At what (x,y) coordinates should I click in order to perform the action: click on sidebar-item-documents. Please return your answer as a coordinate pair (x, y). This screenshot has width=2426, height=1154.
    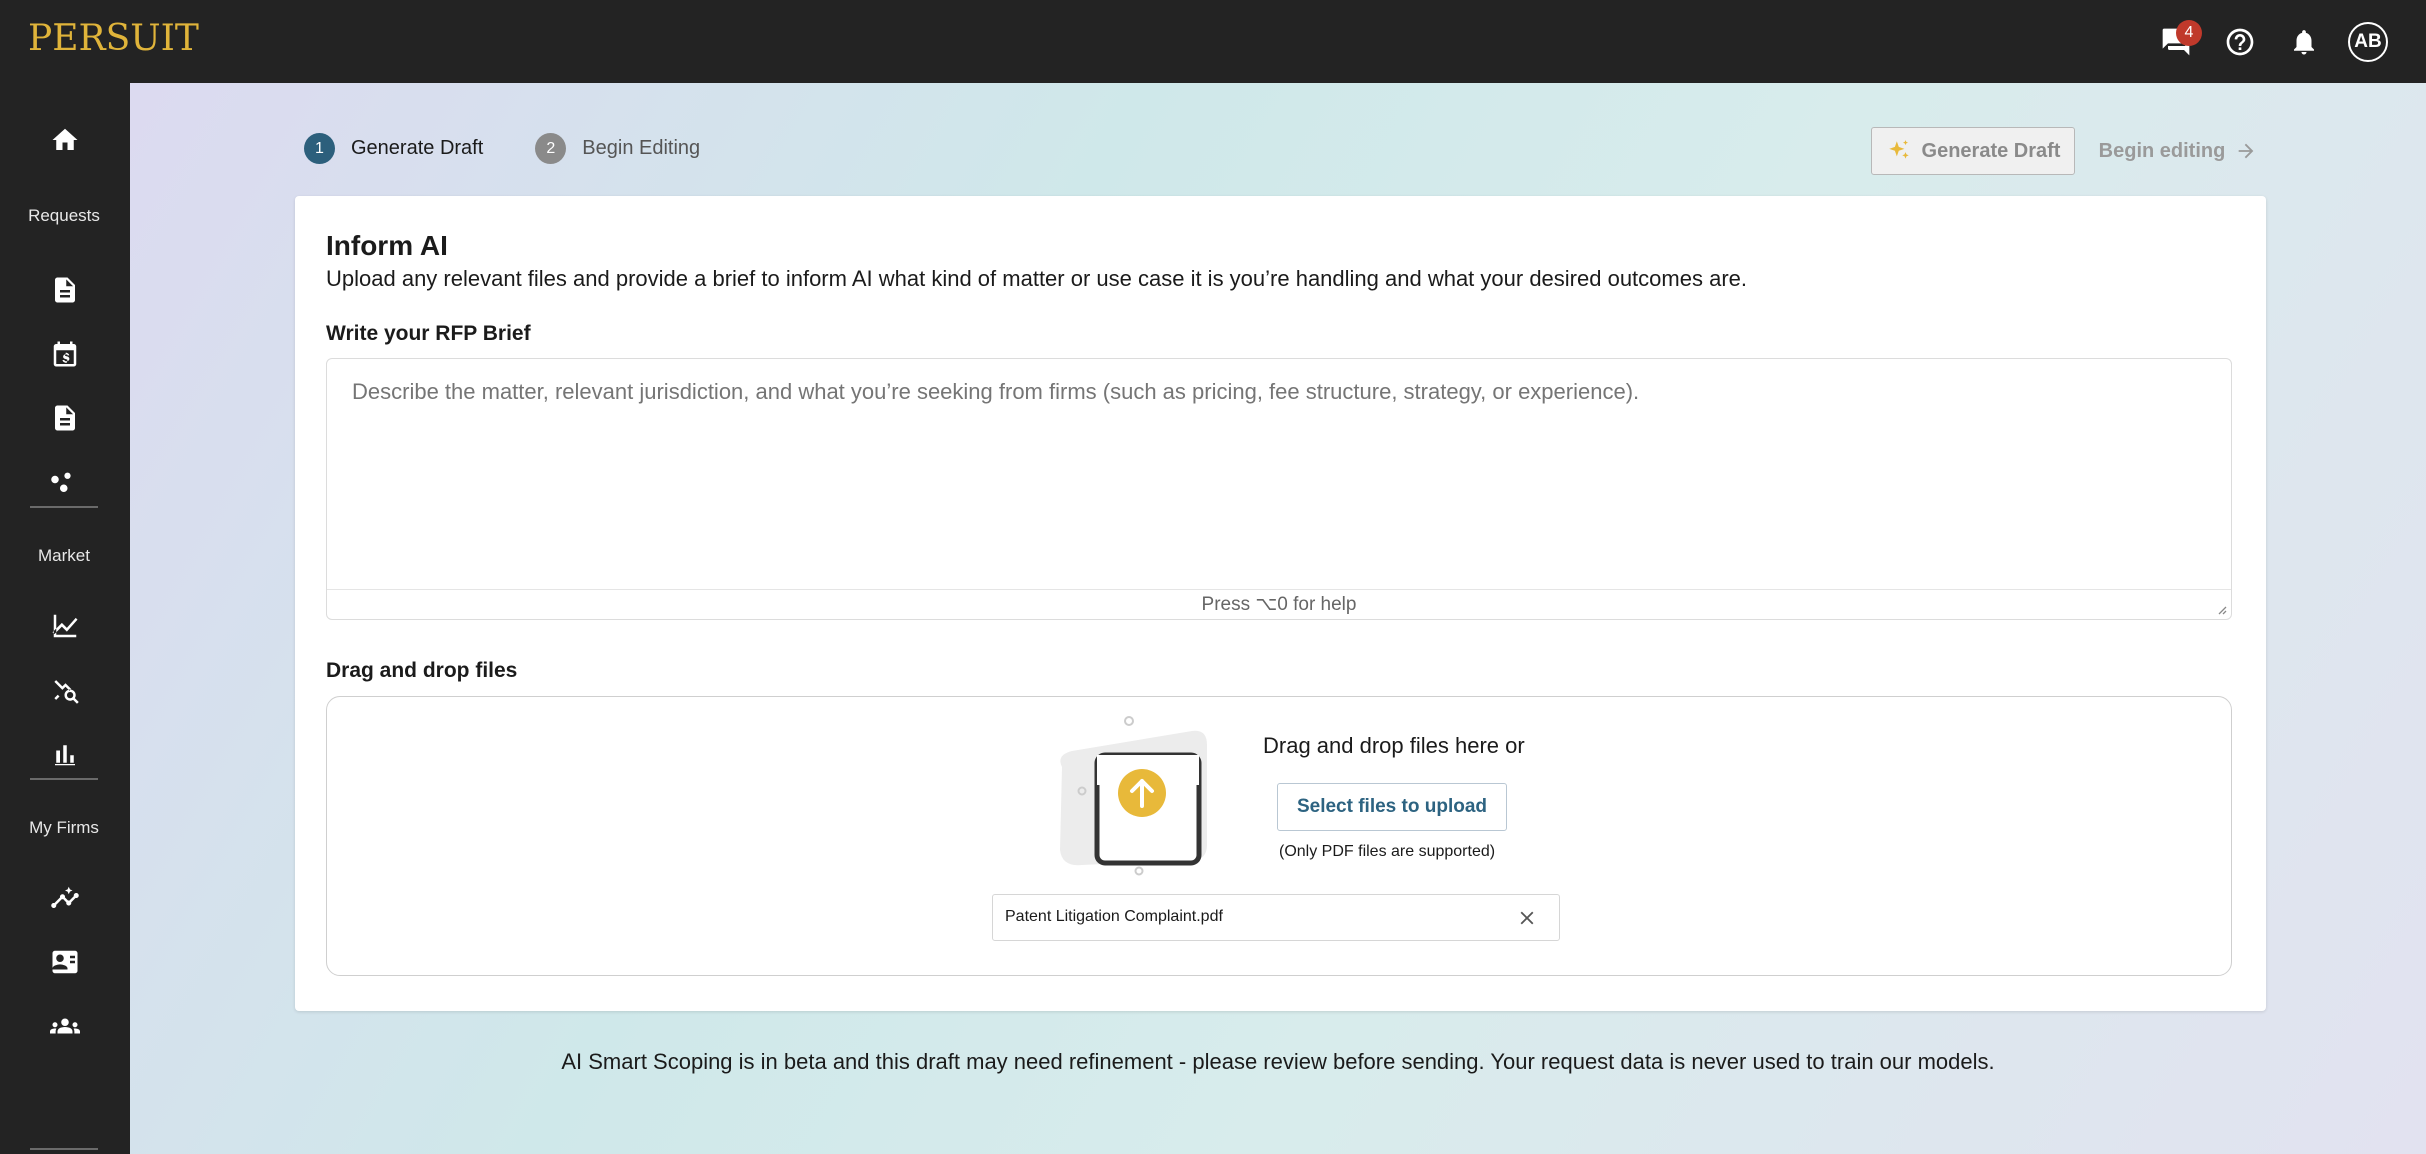
    Looking at the image, I should click on (65, 418).